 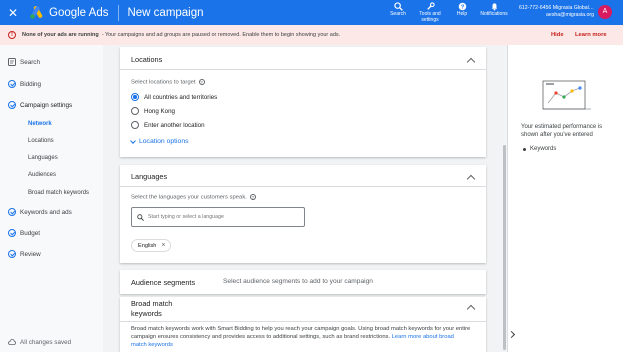 I want to click on sidebar-item-campaign-settings: Campaign settings, so click(x=40, y=105).